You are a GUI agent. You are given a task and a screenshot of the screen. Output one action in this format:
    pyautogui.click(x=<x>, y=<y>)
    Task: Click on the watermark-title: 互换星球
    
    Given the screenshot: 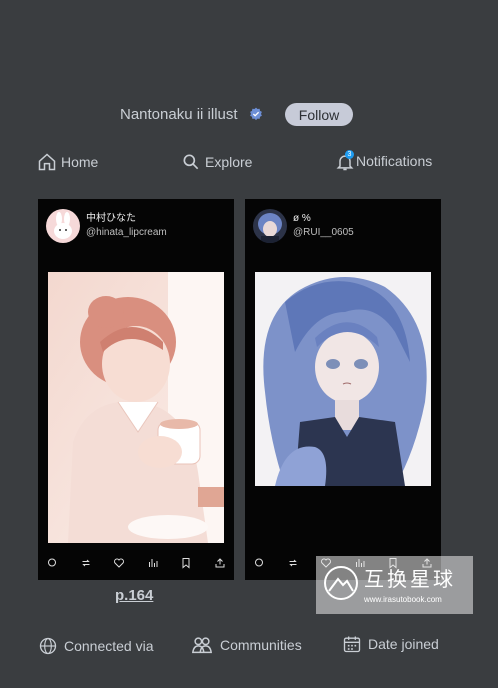 What is the action you would take?
    pyautogui.click(x=410, y=579)
    